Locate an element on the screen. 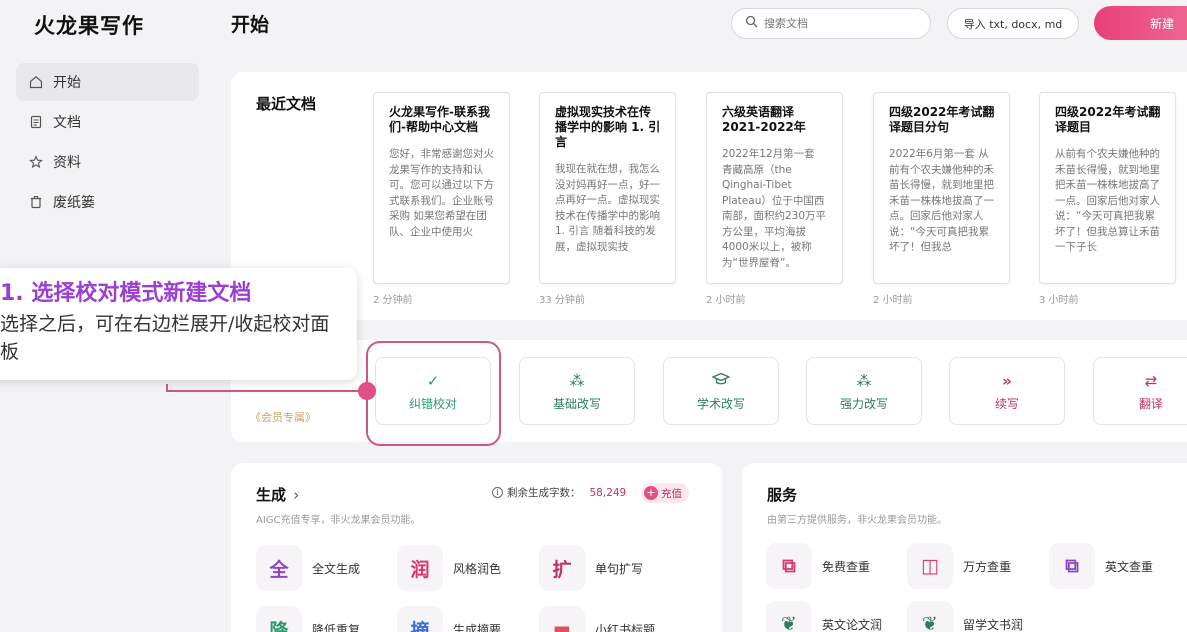 Image resolution: width=1187 pixels, height=632 pixels. document-time: 33 分钟前 is located at coordinates (562, 300).